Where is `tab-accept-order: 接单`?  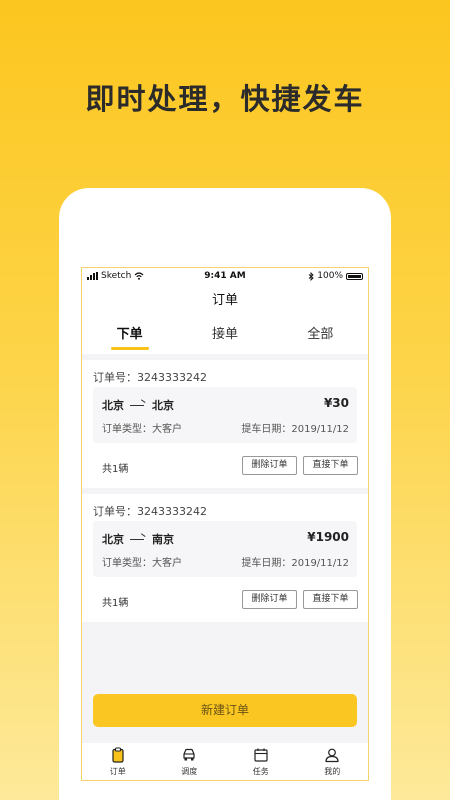
tab-accept-order: 接单 is located at coordinates (224, 335).